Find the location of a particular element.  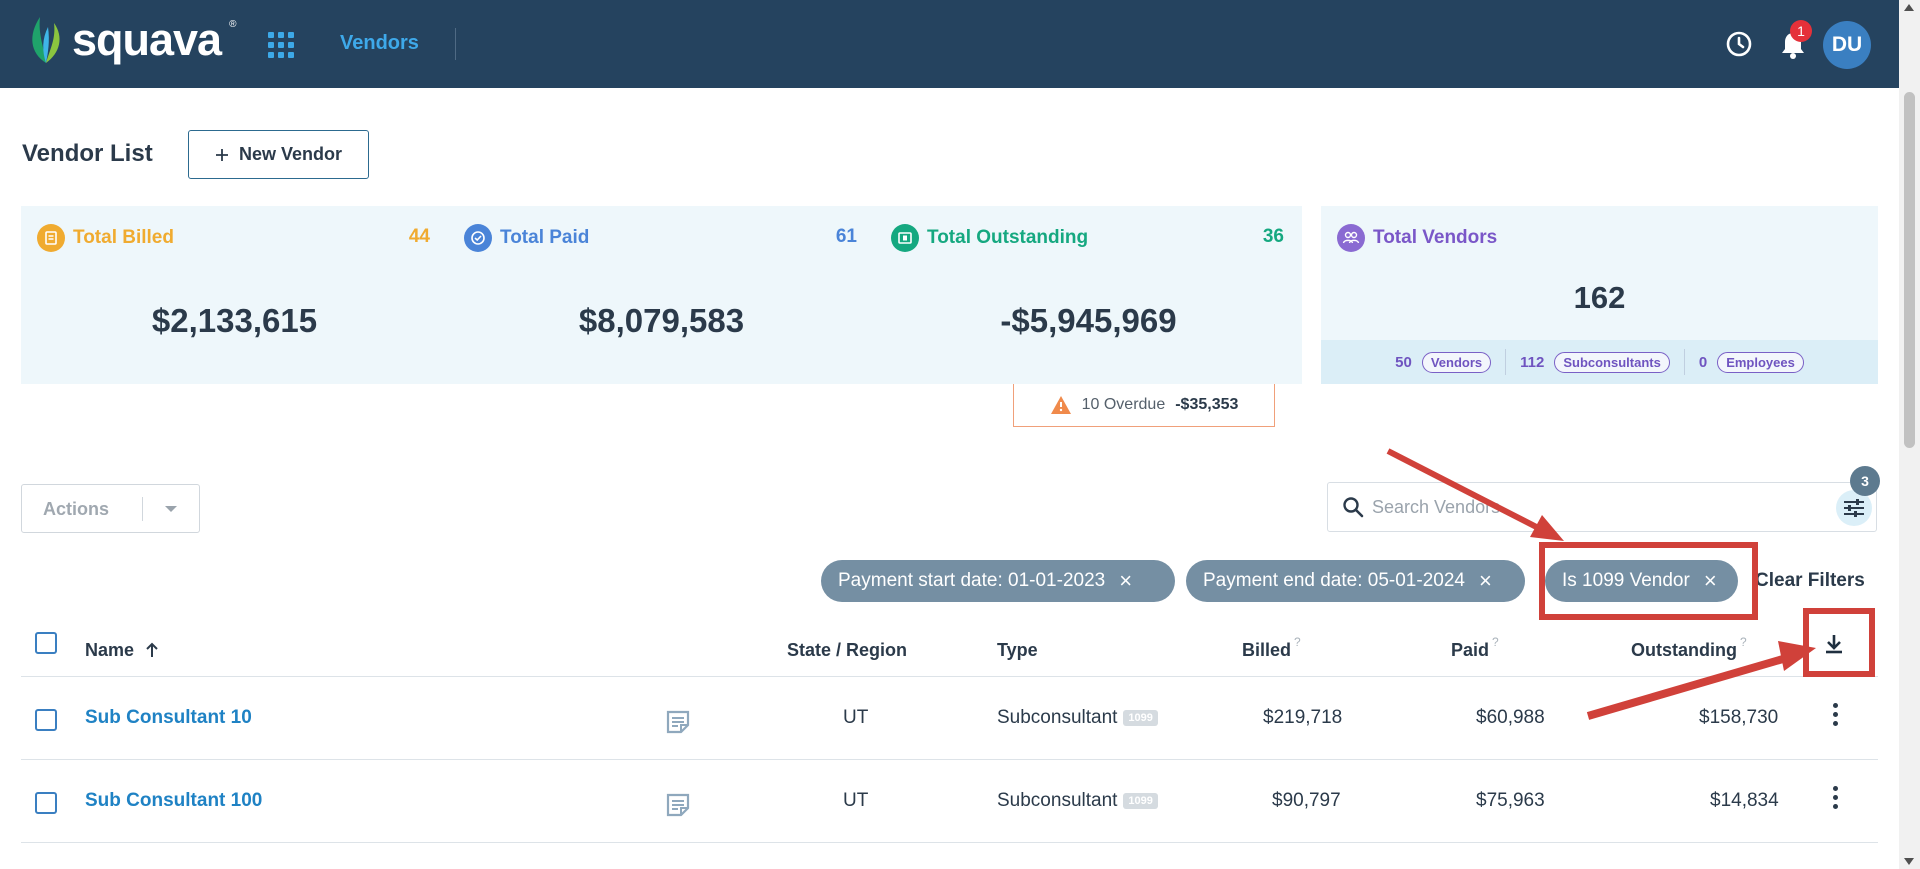

overdue-indicator: 10 Overdue -$35,353 is located at coordinates (1144, 405).